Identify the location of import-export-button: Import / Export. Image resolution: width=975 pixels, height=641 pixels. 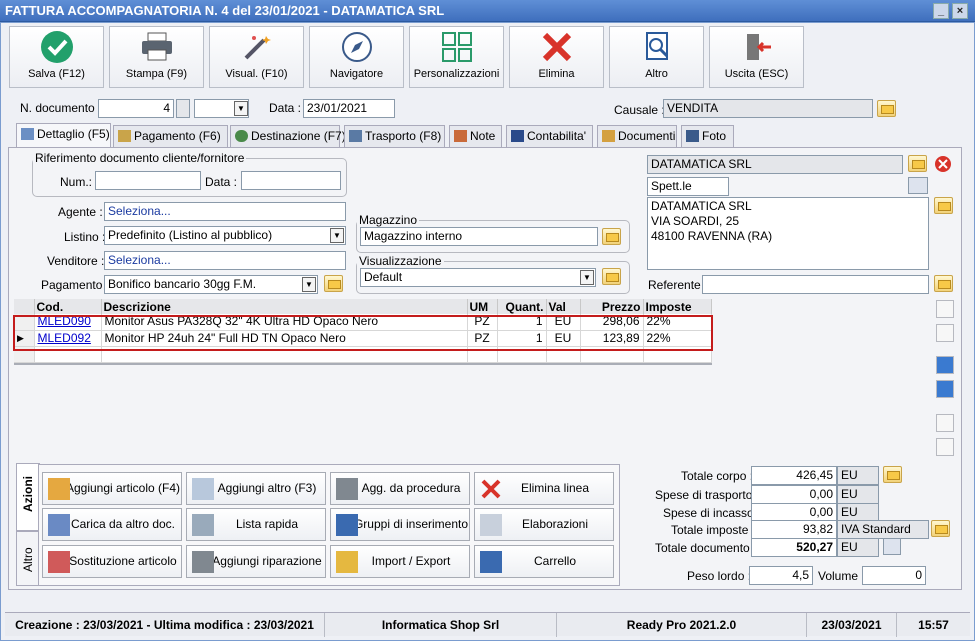
(400, 561).